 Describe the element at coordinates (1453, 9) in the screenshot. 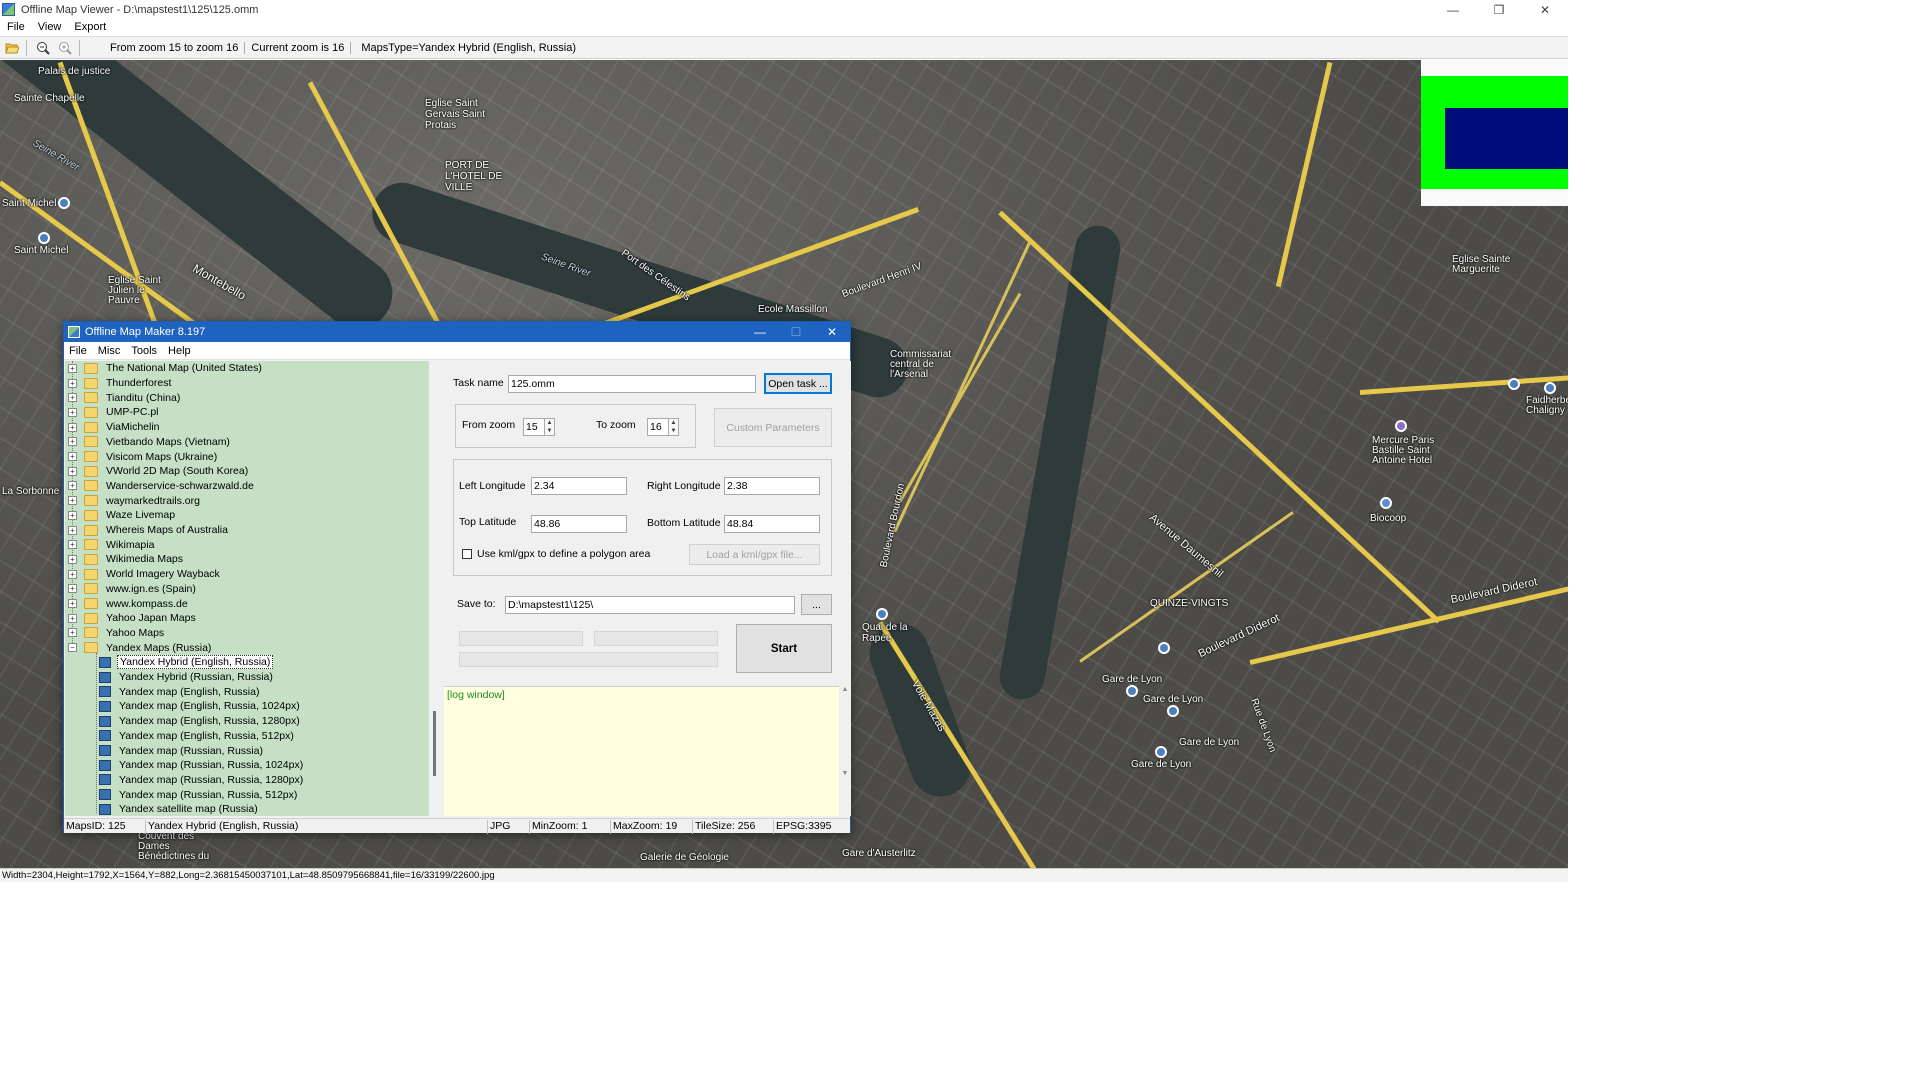

I see `minimize-button: —` at that location.